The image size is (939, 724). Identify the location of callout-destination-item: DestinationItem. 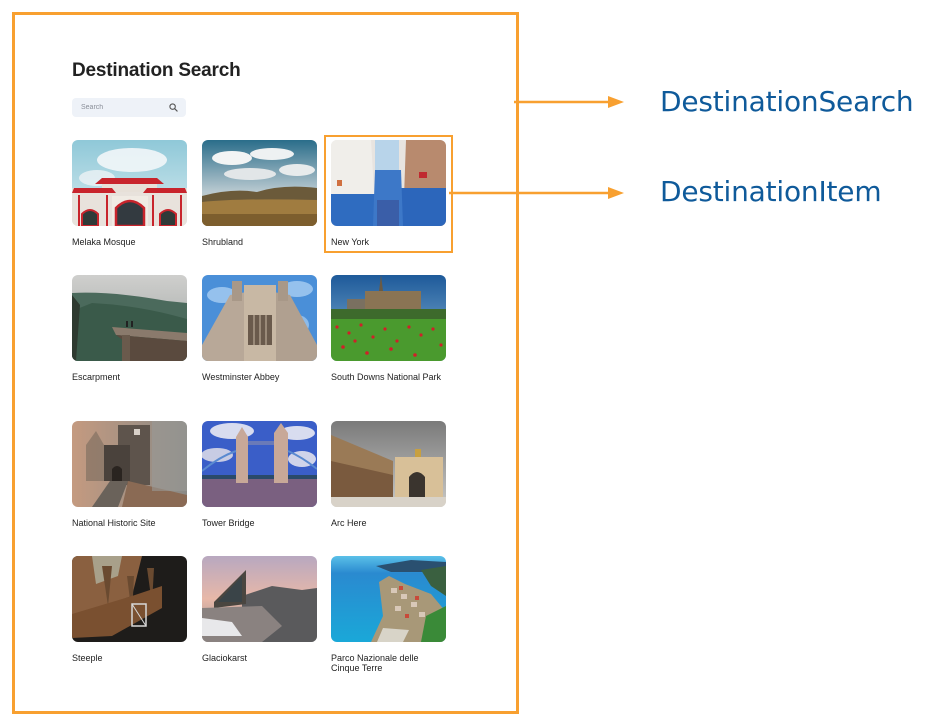
(771, 191).